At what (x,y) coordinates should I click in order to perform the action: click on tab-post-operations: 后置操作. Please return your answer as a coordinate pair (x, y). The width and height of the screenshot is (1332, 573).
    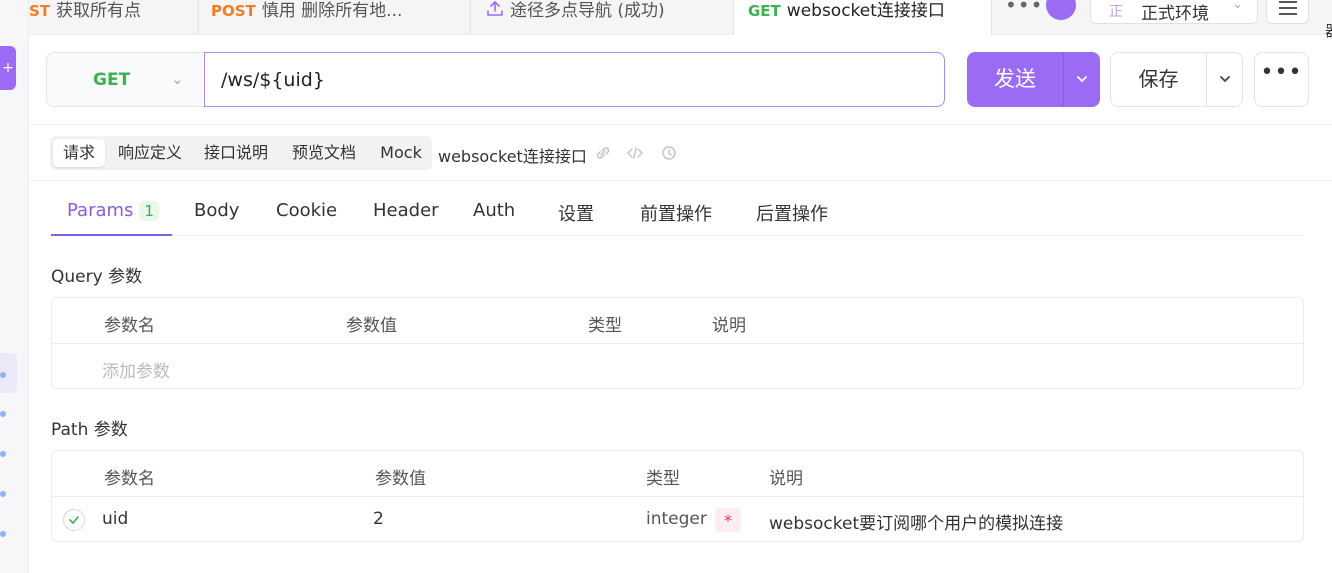
    Looking at the image, I should click on (792, 218).